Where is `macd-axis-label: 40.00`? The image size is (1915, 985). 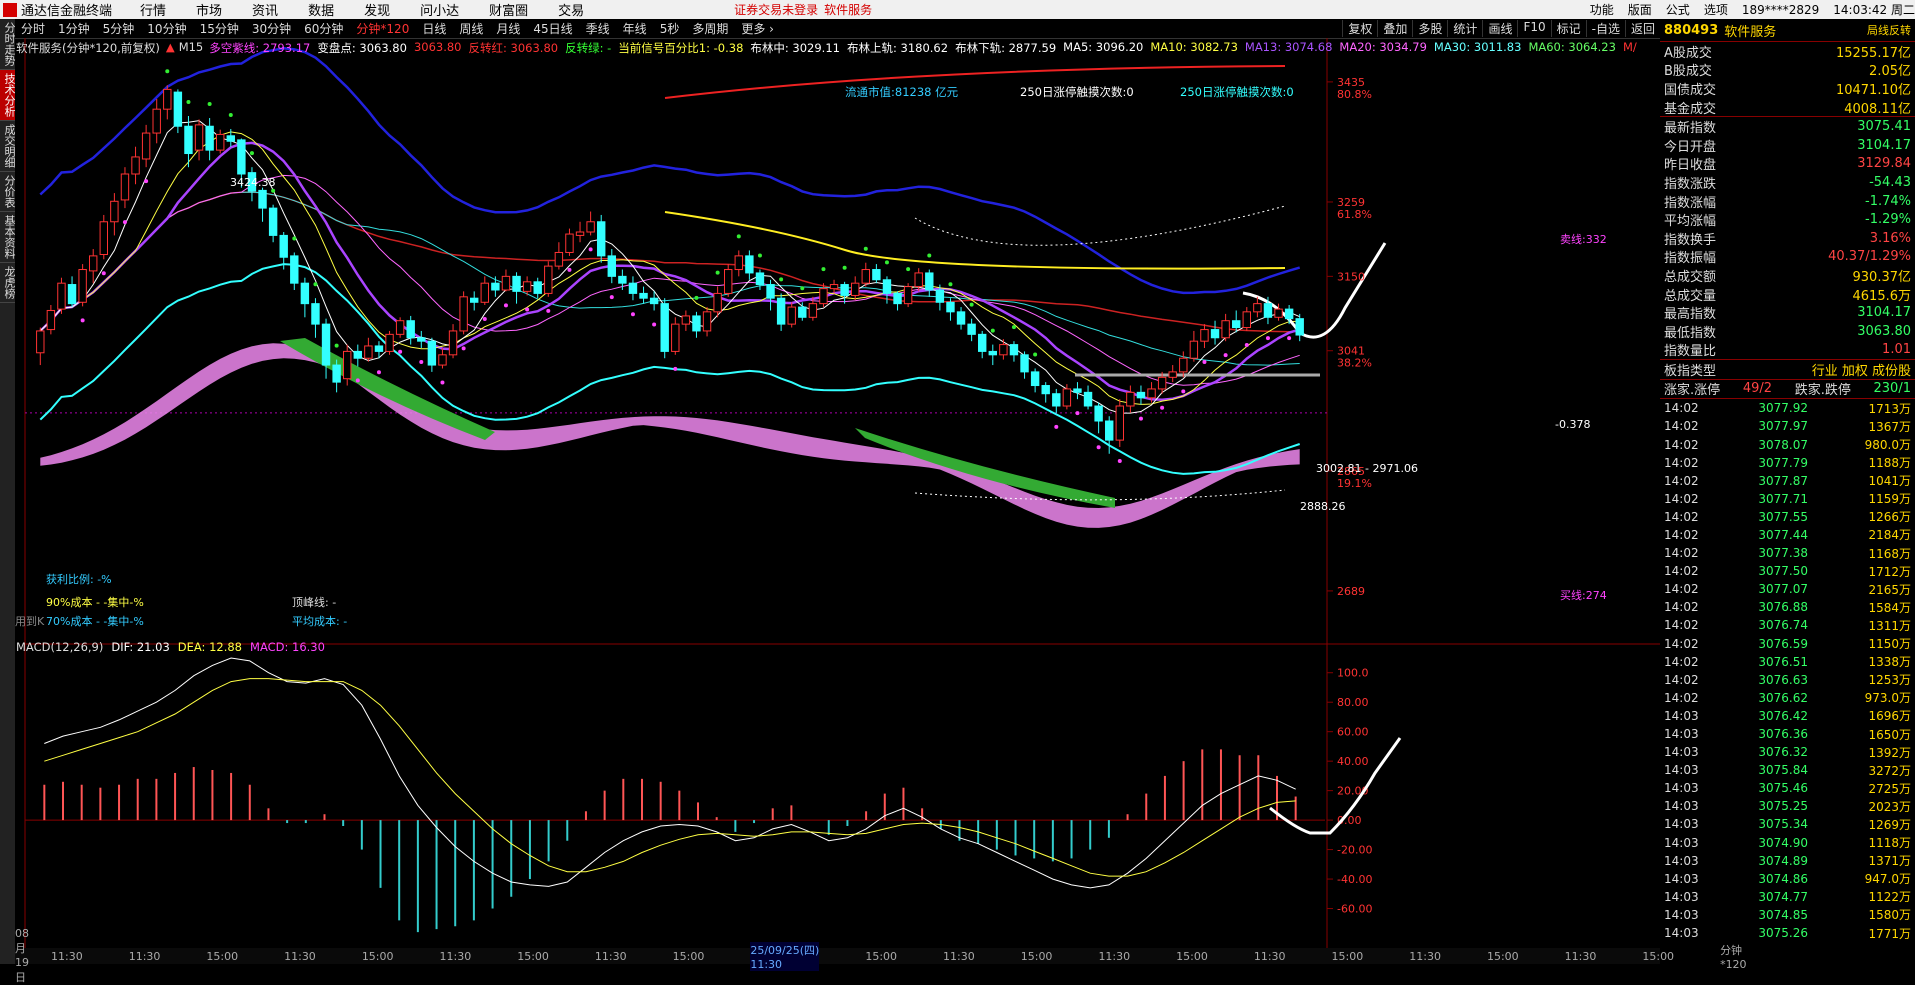 macd-axis-label: 40.00 is located at coordinates (1353, 761).